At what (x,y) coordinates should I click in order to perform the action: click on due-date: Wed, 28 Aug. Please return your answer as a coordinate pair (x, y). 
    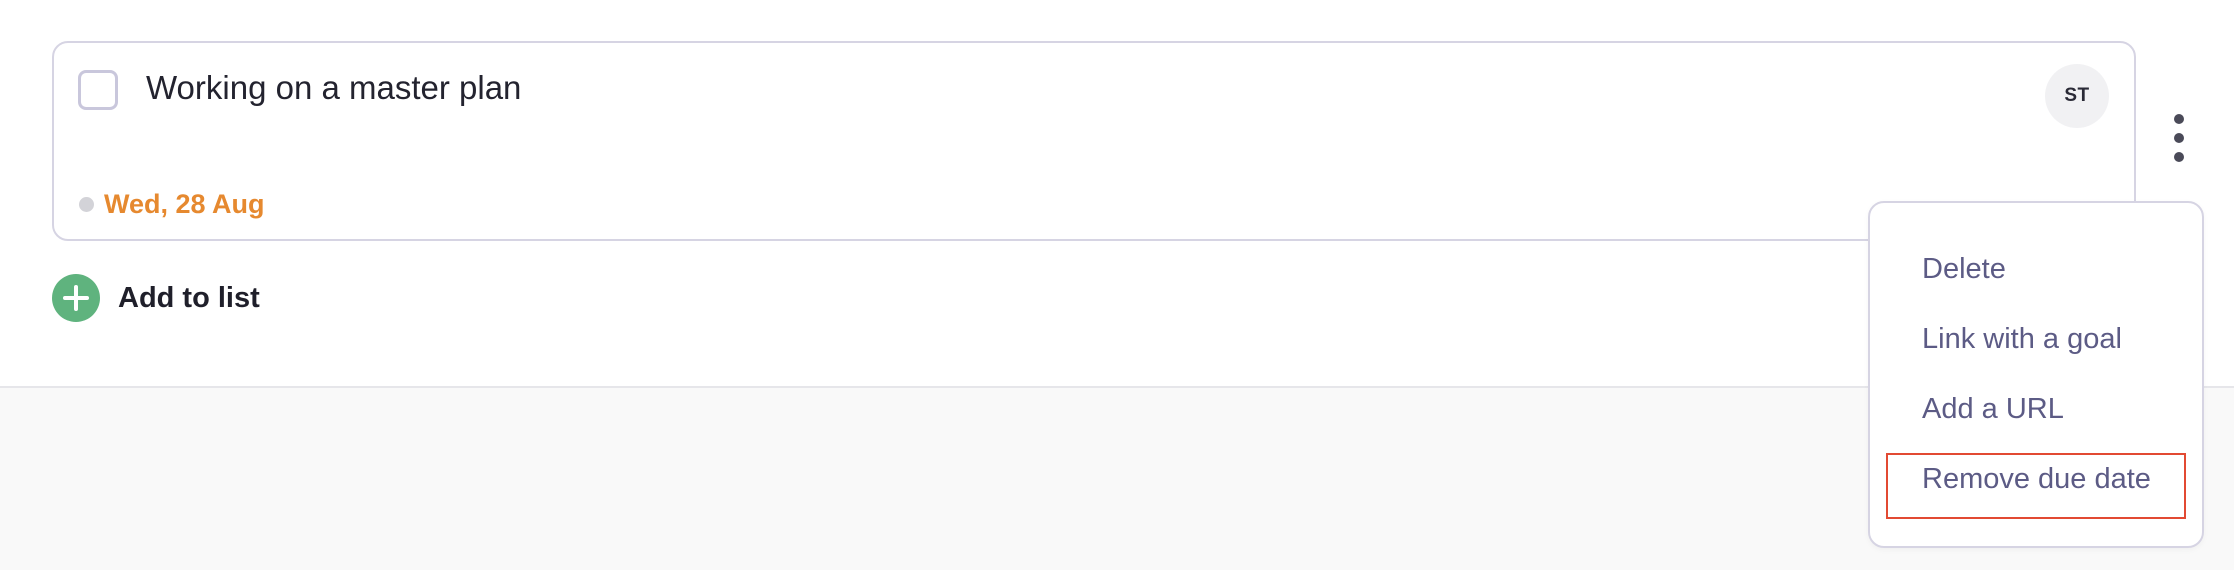
    Looking at the image, I should click on (184, 204).